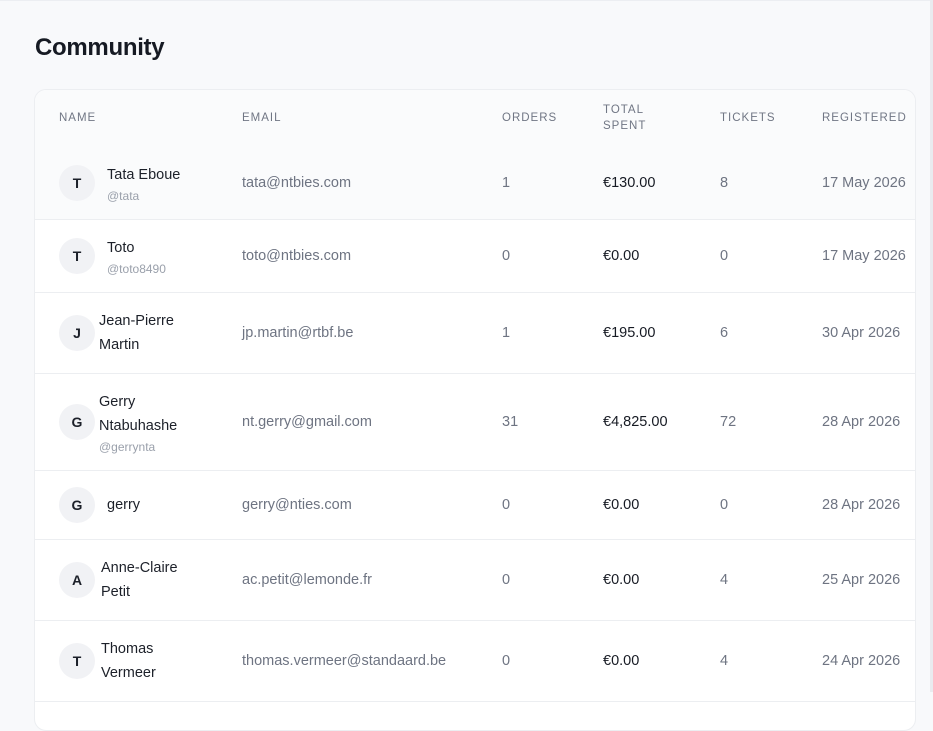 The height and width of the screenshot is (731, 933). I want to click on member-orders: 31, so click(510, 422).